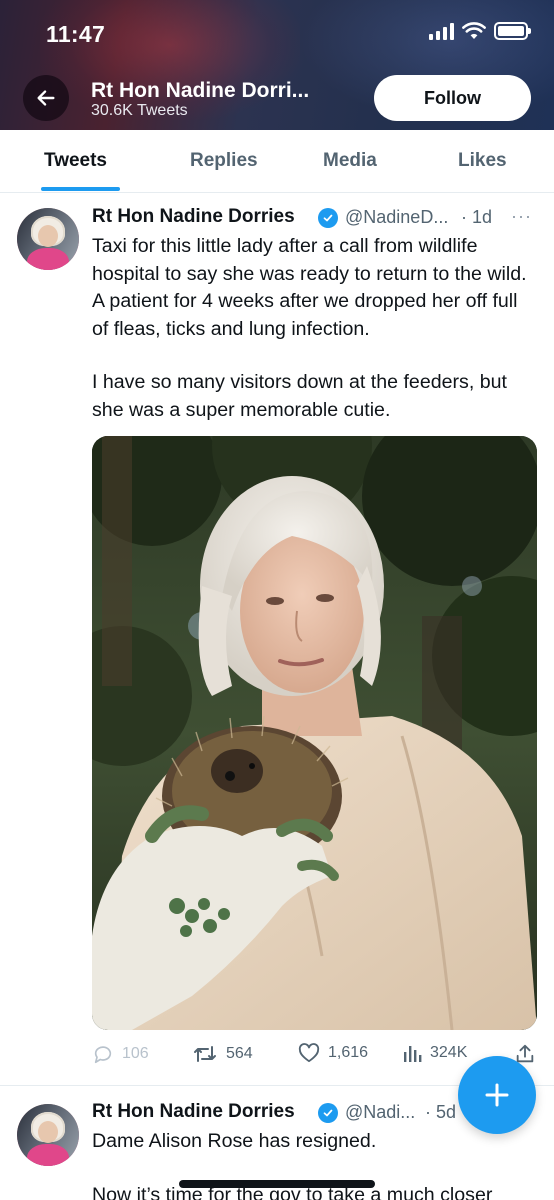 Image resolution: width=554 pixels, height=1200 pixels. What do you see at coordinates (120, 1054) in the screenshot?
I see `reply-action: 106` at bounding box center [120, 1054].